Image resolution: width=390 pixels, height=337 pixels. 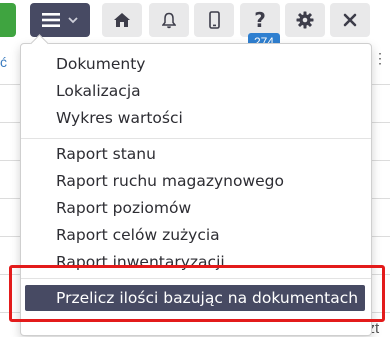 I want to click on home-button, so click(x=122, y=20).